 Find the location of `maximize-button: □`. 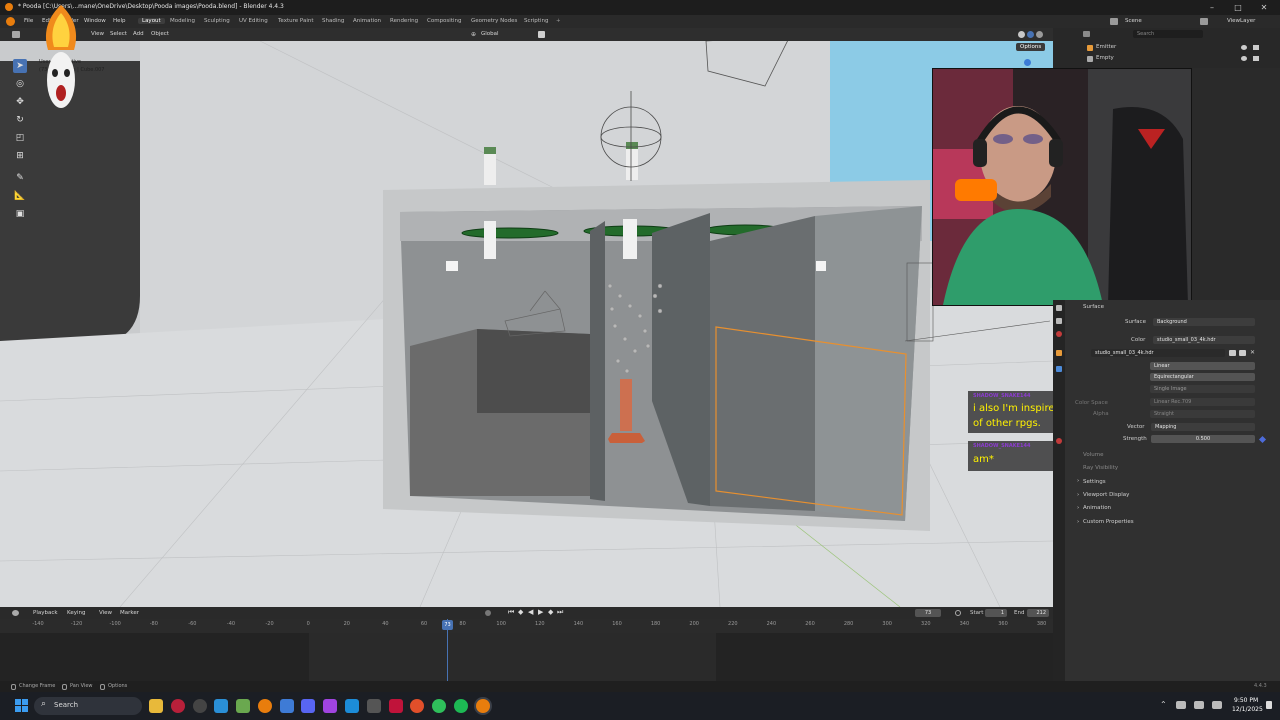

maximize-button: □ is located at coordinates (1238, 7).